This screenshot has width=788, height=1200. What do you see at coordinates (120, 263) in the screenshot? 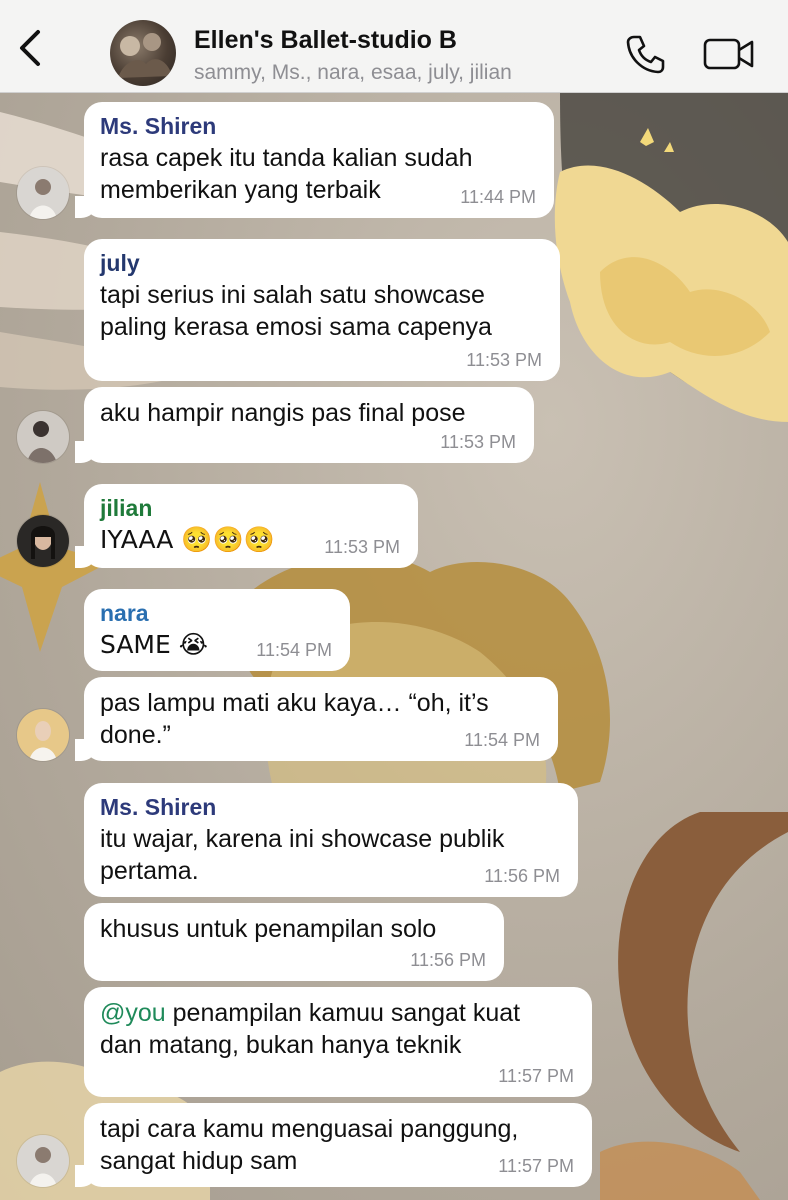
I see `message-sender: july` at bounding box center [120, 263].